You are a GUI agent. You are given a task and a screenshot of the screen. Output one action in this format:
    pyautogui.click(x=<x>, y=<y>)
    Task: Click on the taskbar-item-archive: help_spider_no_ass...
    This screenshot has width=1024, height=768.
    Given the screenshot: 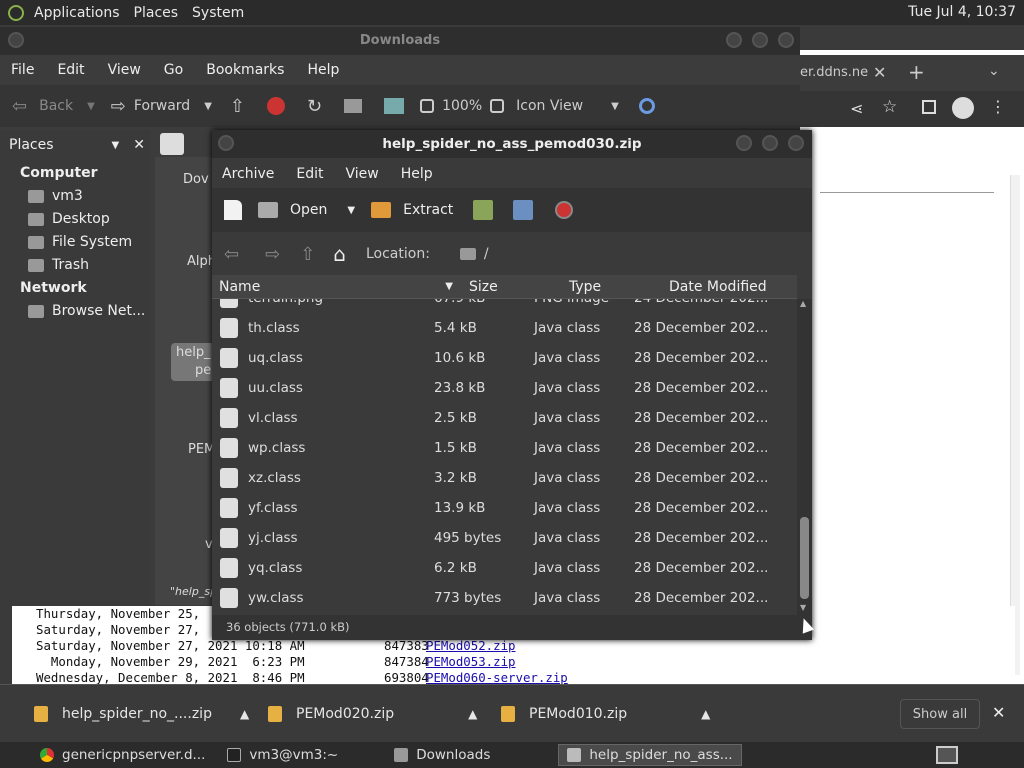 What is the action you would take?
    pyautogui.click(x=650, y=755)
    